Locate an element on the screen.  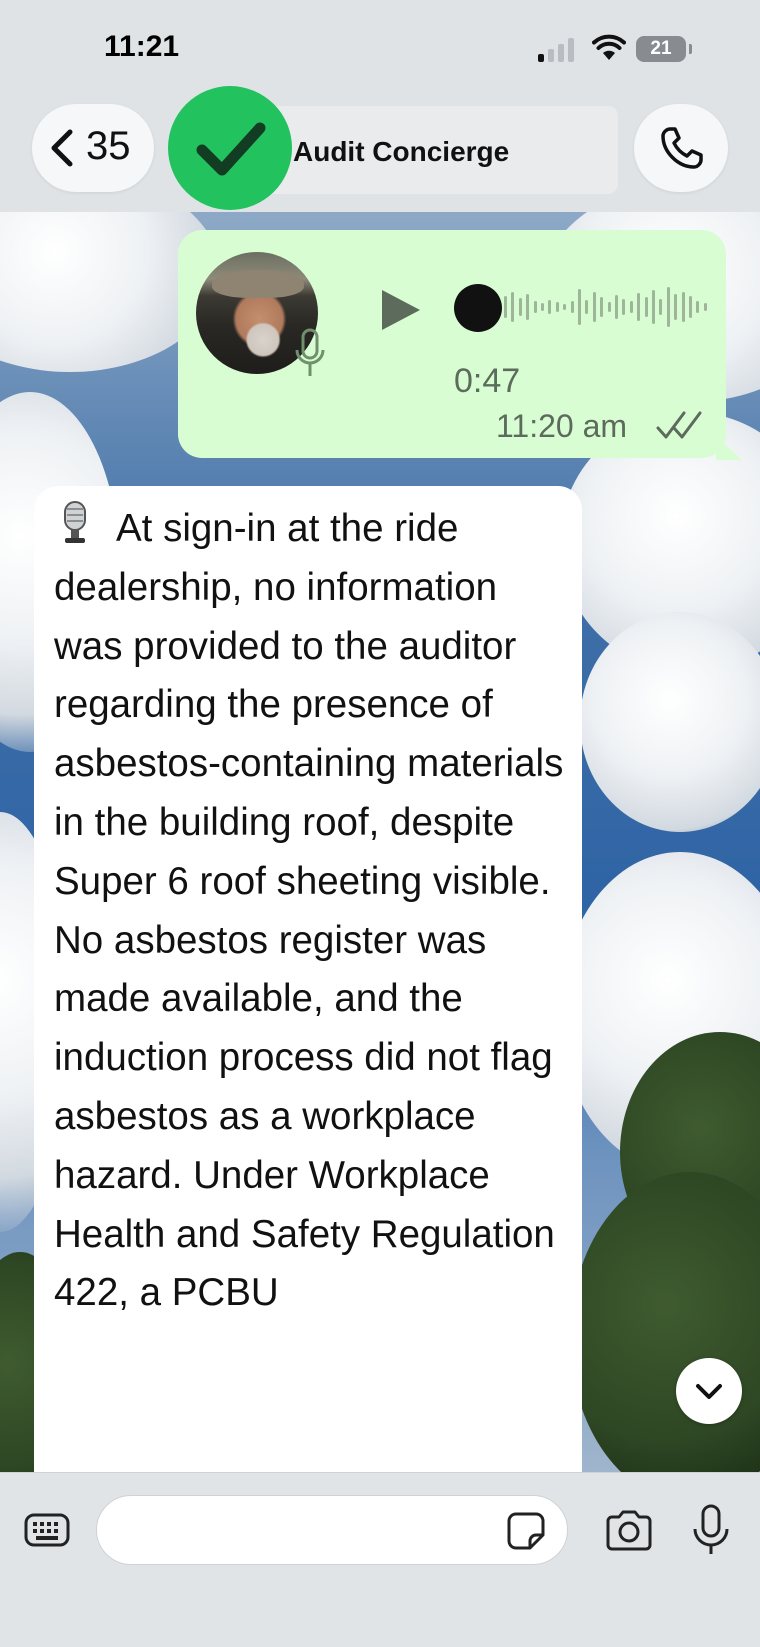
unread-count: 35 is located at coordinates (108, 146).